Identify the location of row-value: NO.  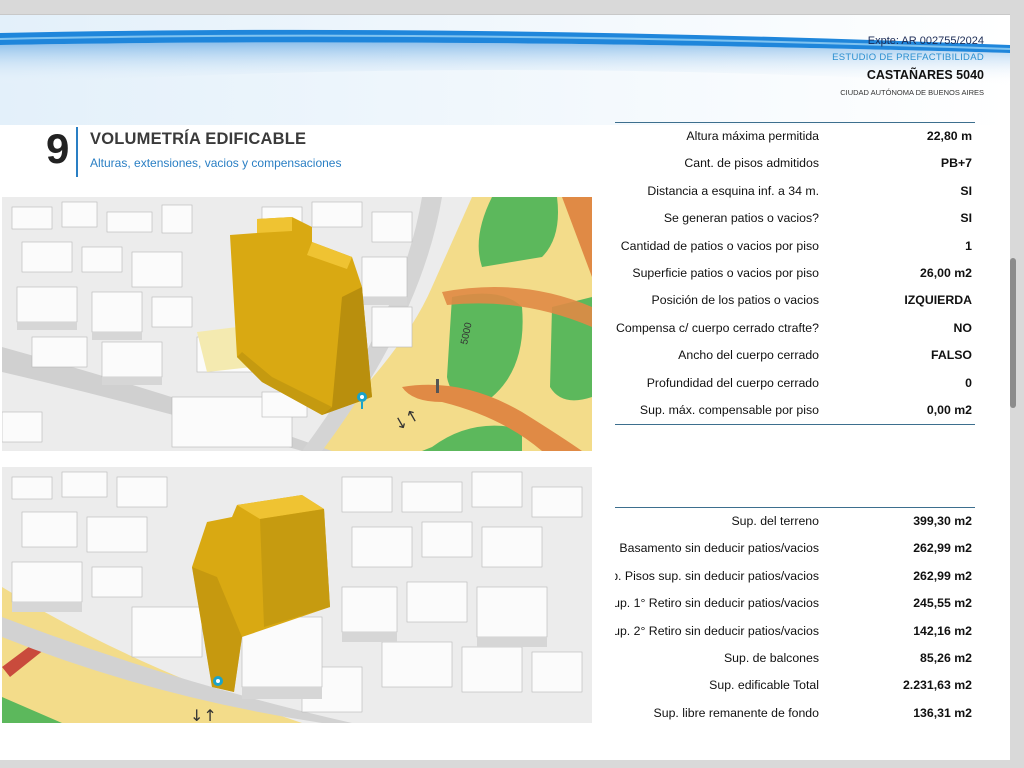
(962, 327).